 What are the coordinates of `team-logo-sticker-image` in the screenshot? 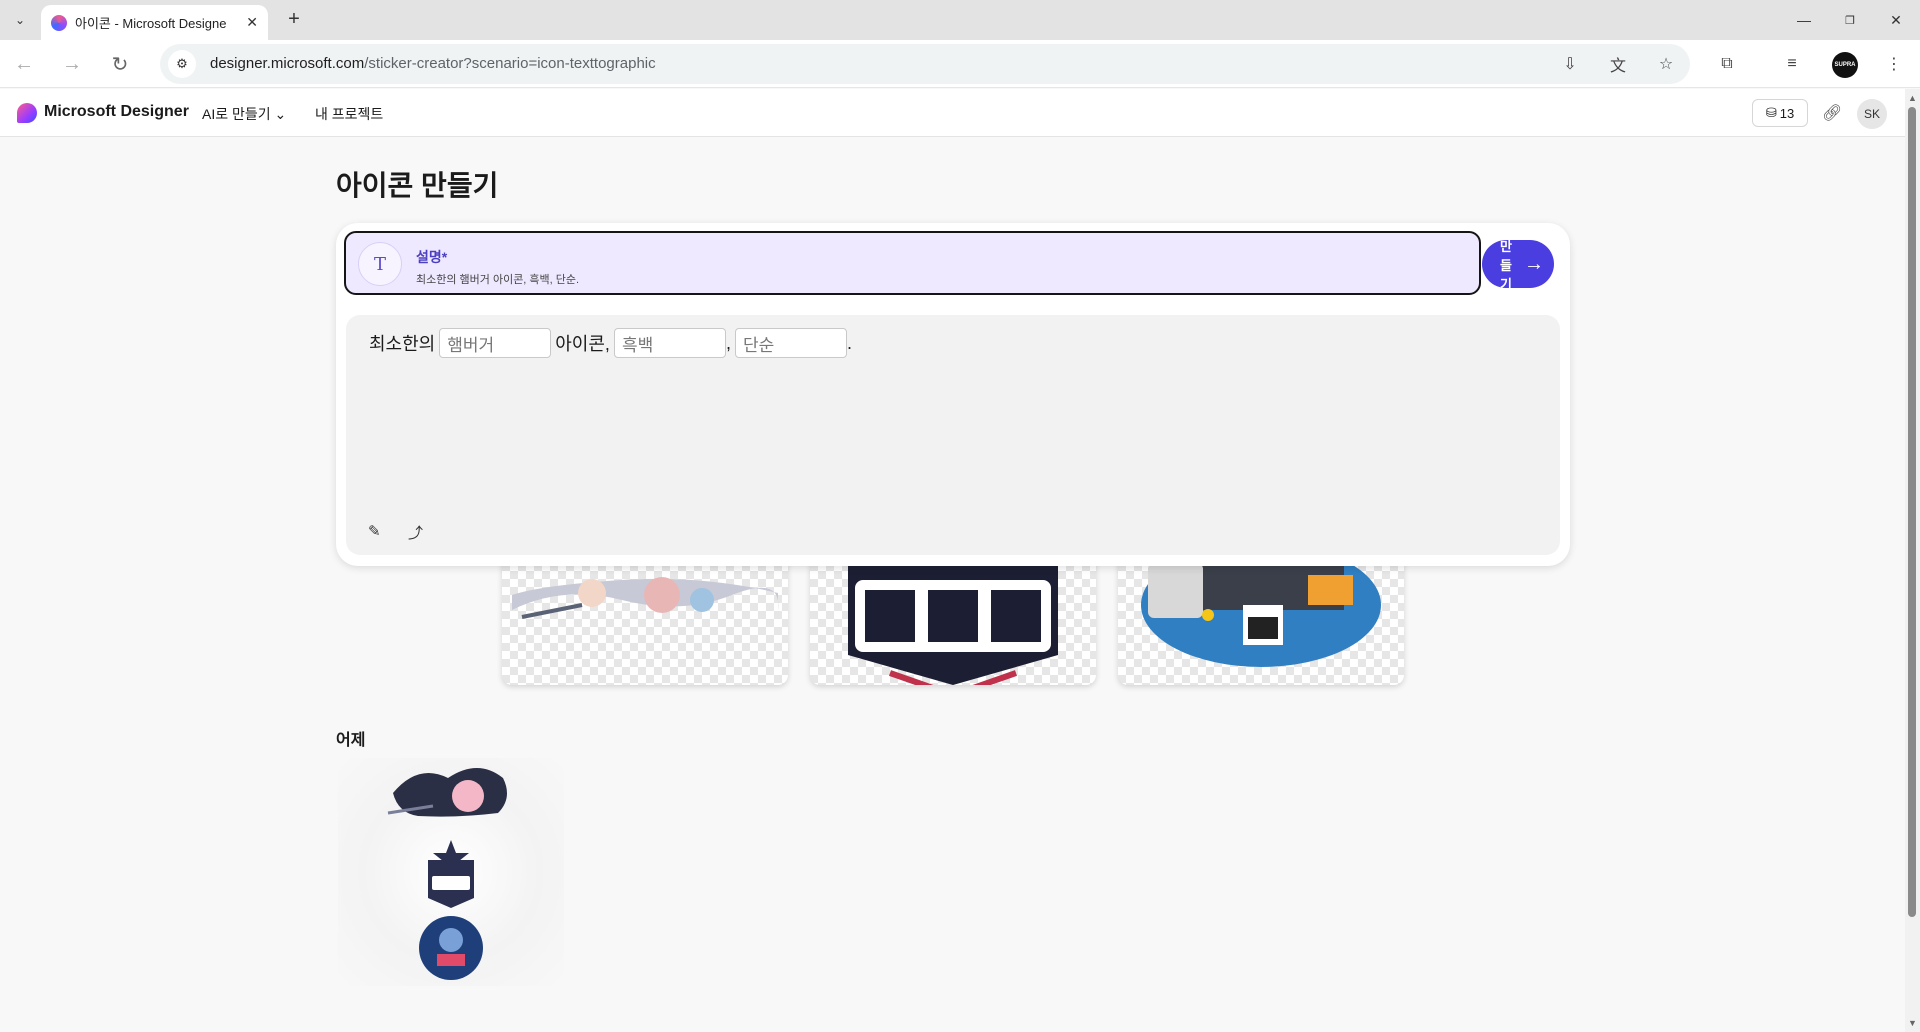 It's located at (953, 620).